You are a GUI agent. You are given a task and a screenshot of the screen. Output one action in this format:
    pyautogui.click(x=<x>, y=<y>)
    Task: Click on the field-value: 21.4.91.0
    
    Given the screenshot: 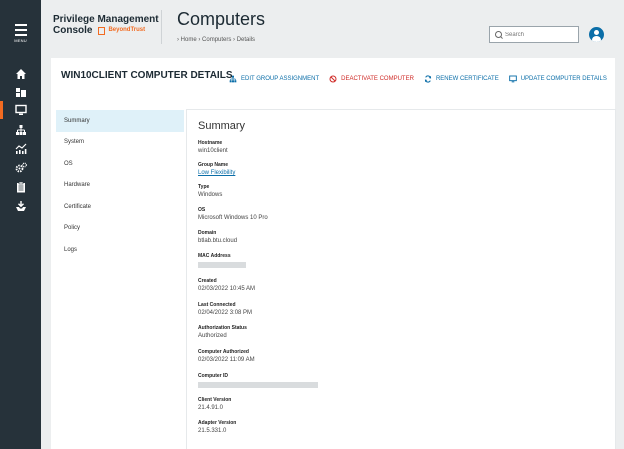 What is the action you would take?
    pyautogui.click(x=211, y=408)
    